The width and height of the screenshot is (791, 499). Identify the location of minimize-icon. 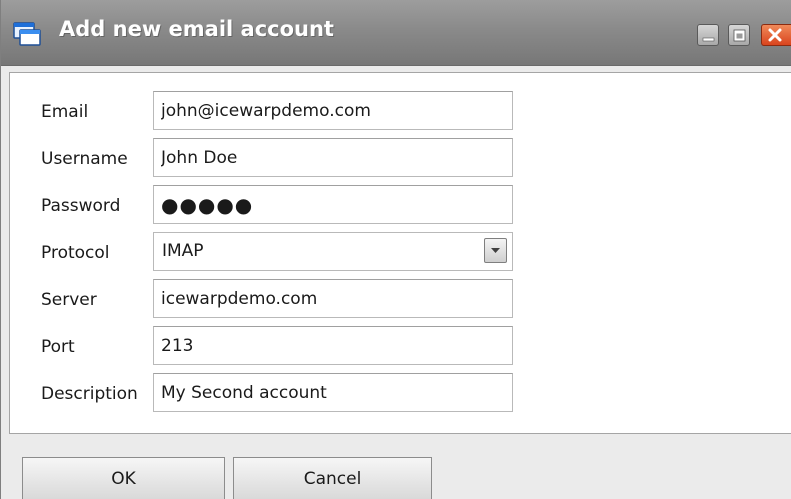
(708, 39).